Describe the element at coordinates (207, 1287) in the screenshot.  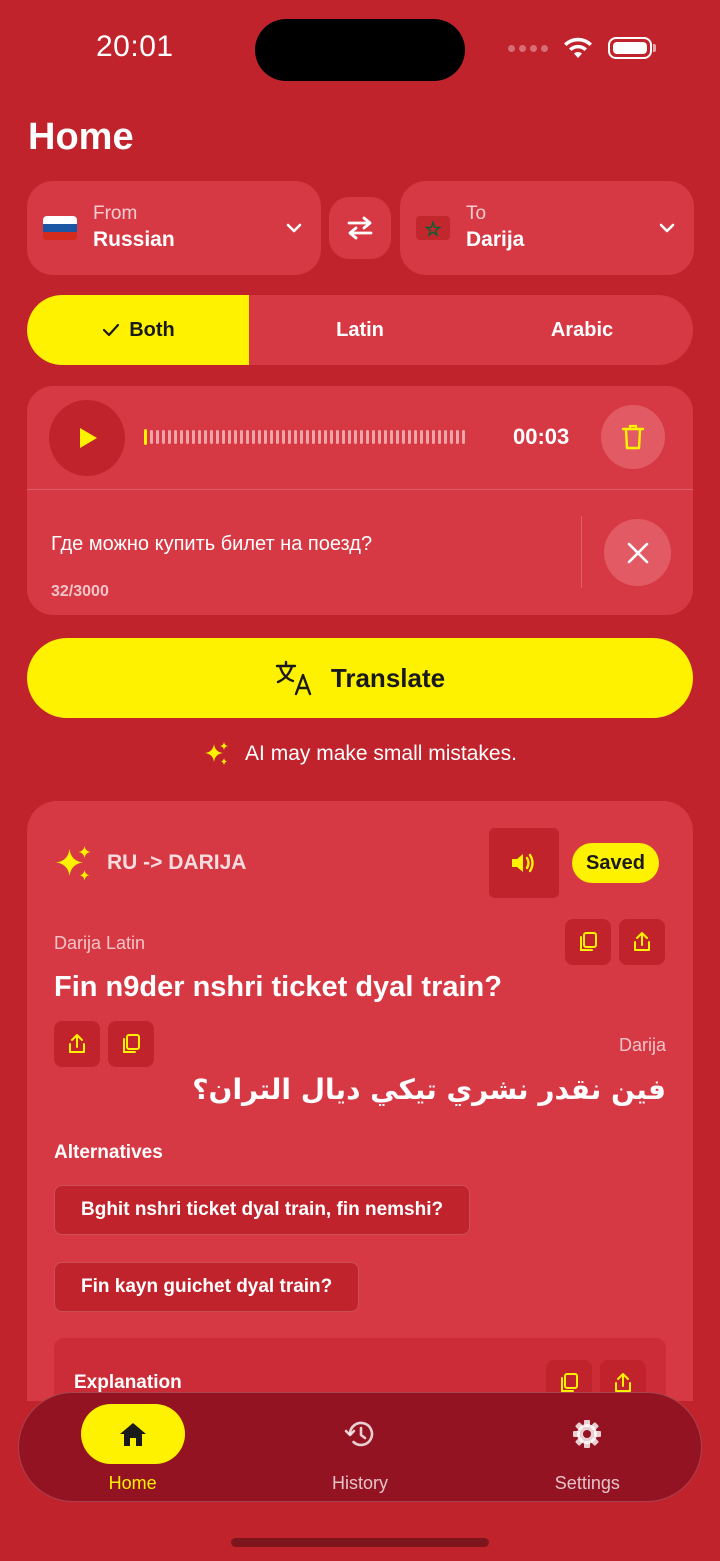
I see `alternative-chip: Fin kayn guichet dyal train?` at that location.